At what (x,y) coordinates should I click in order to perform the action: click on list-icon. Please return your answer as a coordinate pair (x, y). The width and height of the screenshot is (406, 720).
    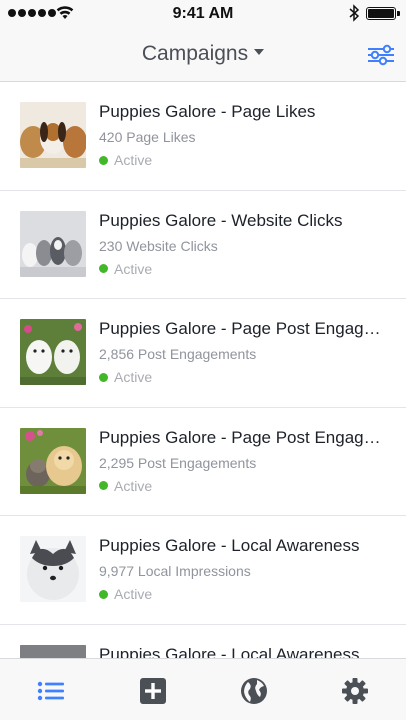
    Looking at the image, I should click on (51, 691).